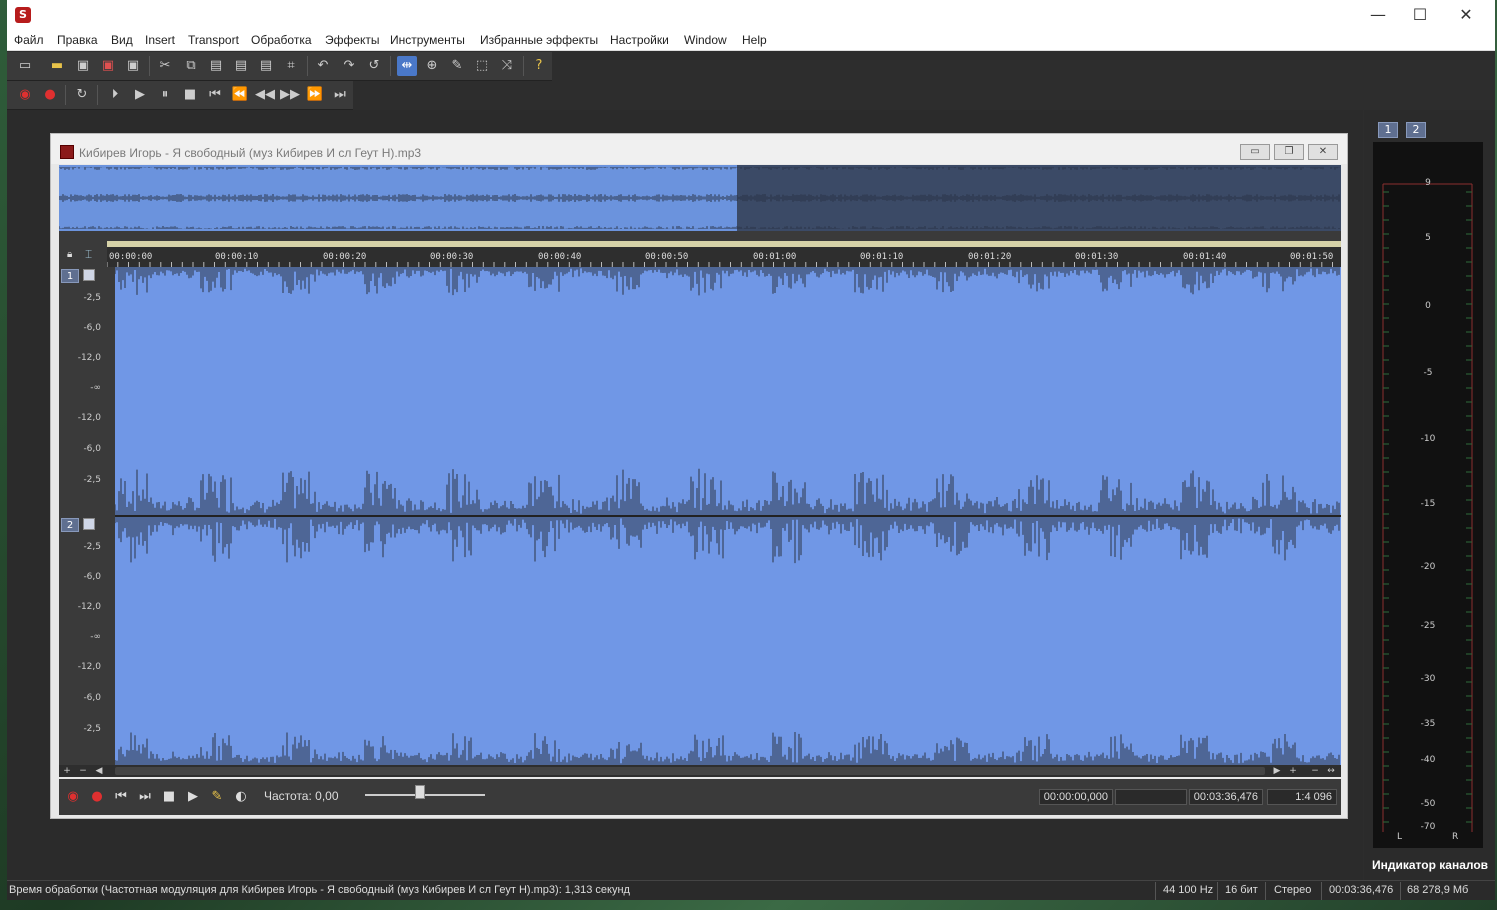  Describe the element at coordinates (25, 66) in the screenshot. I see `new-file-icon: ▭` at that location.